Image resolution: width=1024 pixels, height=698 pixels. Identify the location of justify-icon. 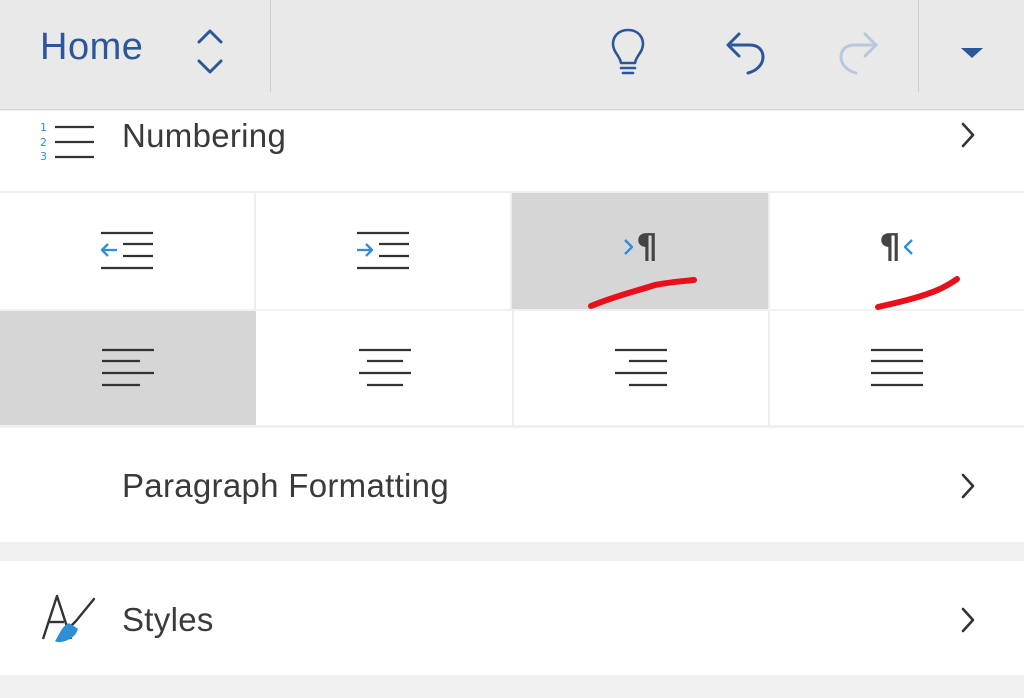
(897, 367).